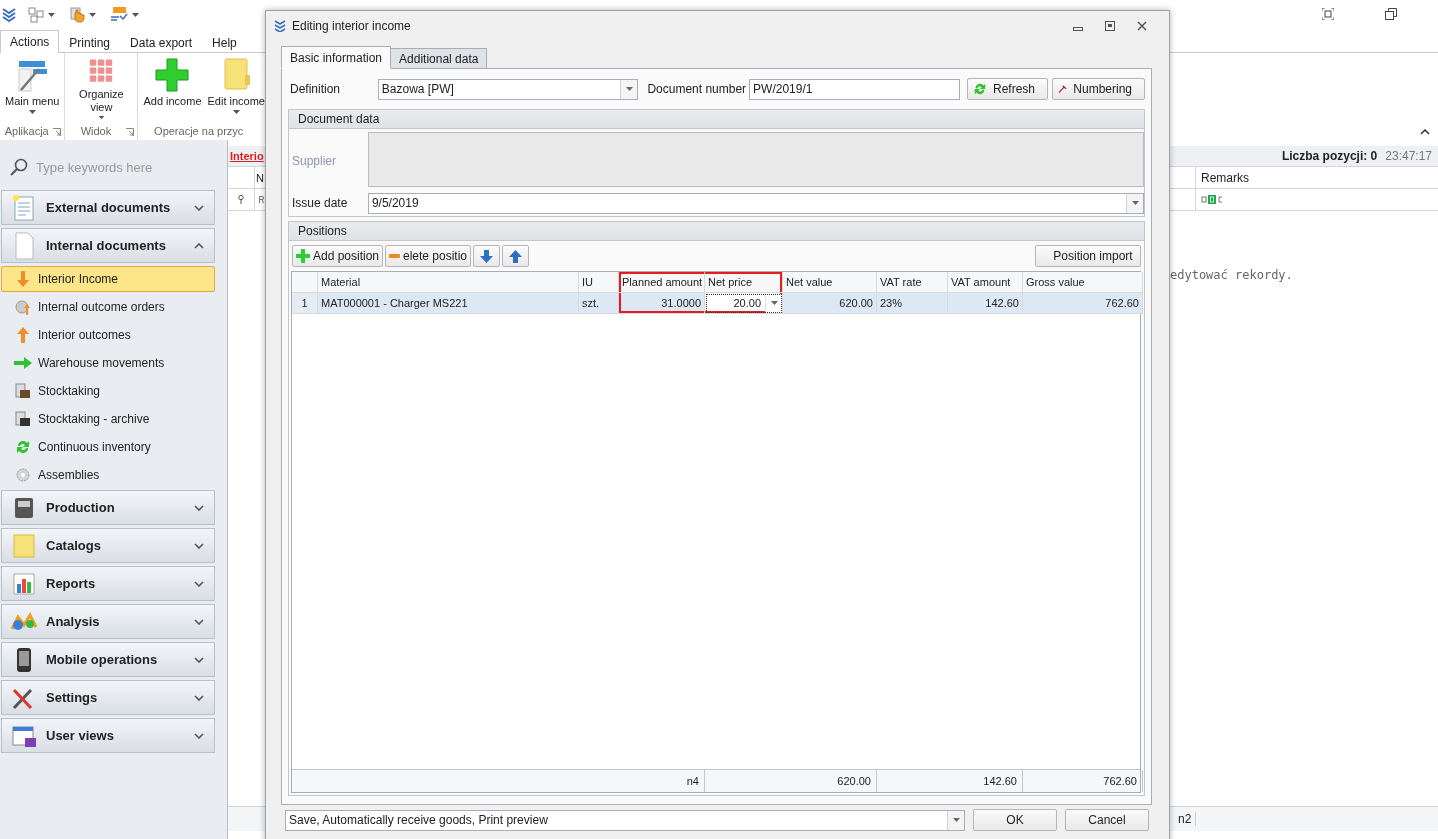  I want to click on summary-value: n4, so click(692, 781).